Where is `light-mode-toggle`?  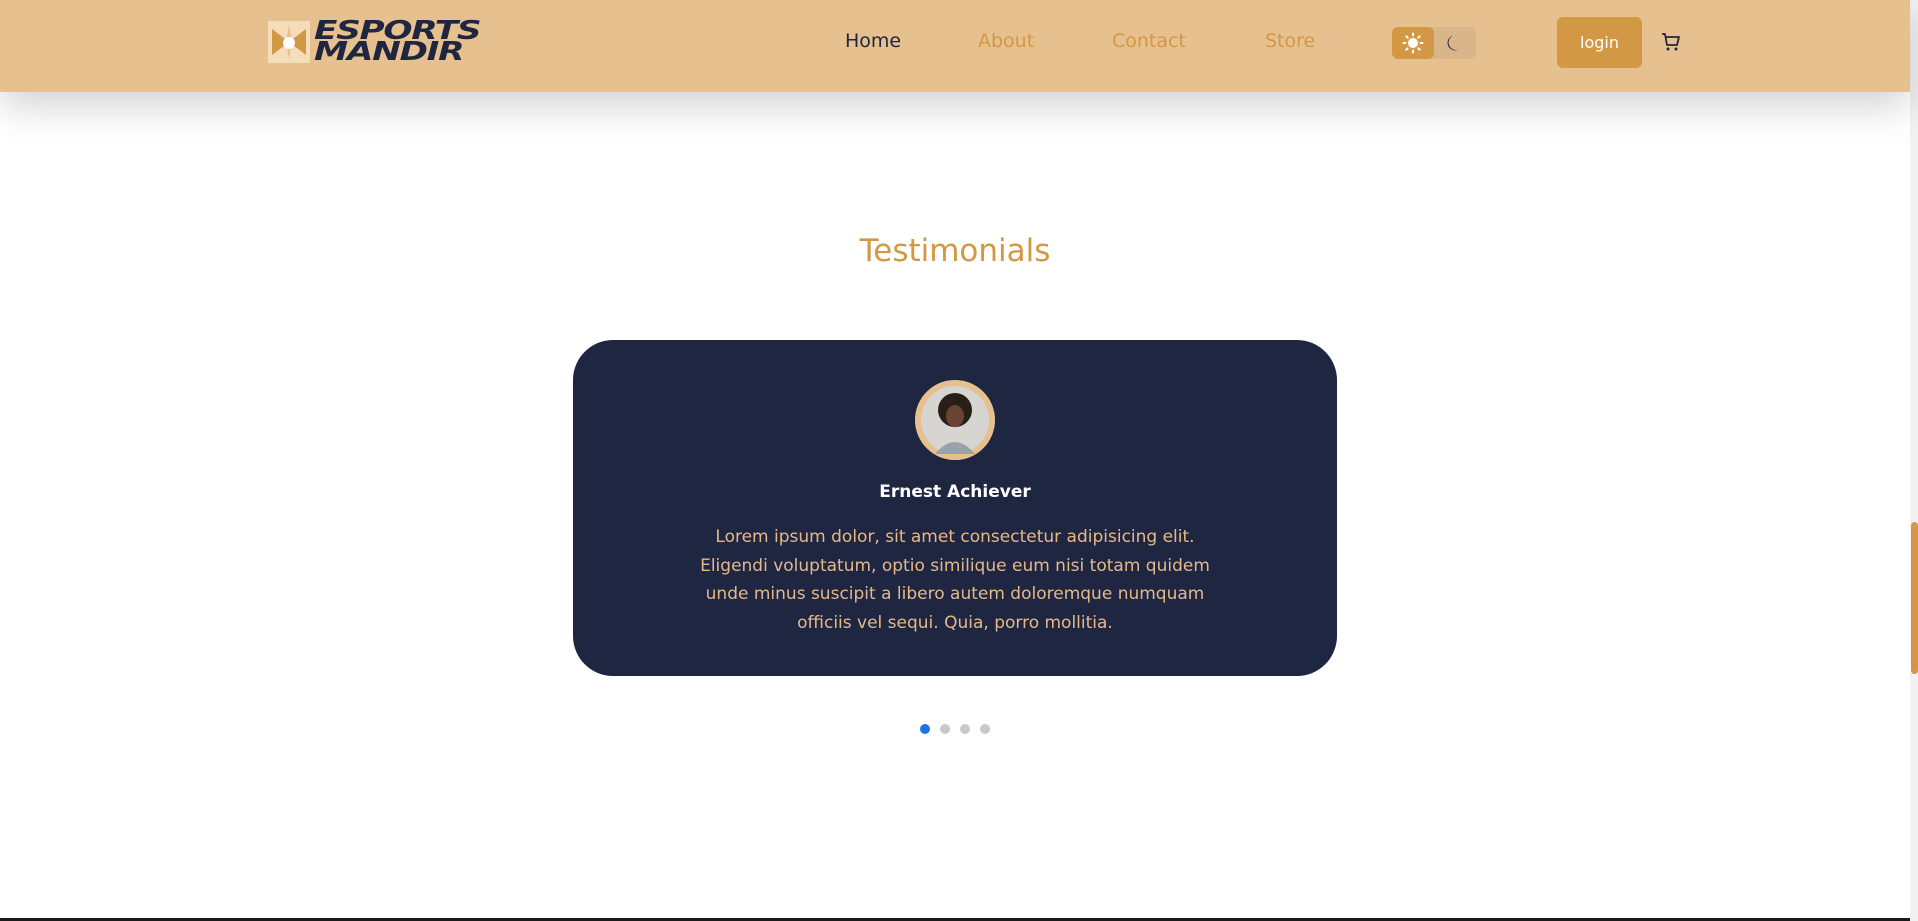
light-mode-toggle is located at coordinates (1413, 43).